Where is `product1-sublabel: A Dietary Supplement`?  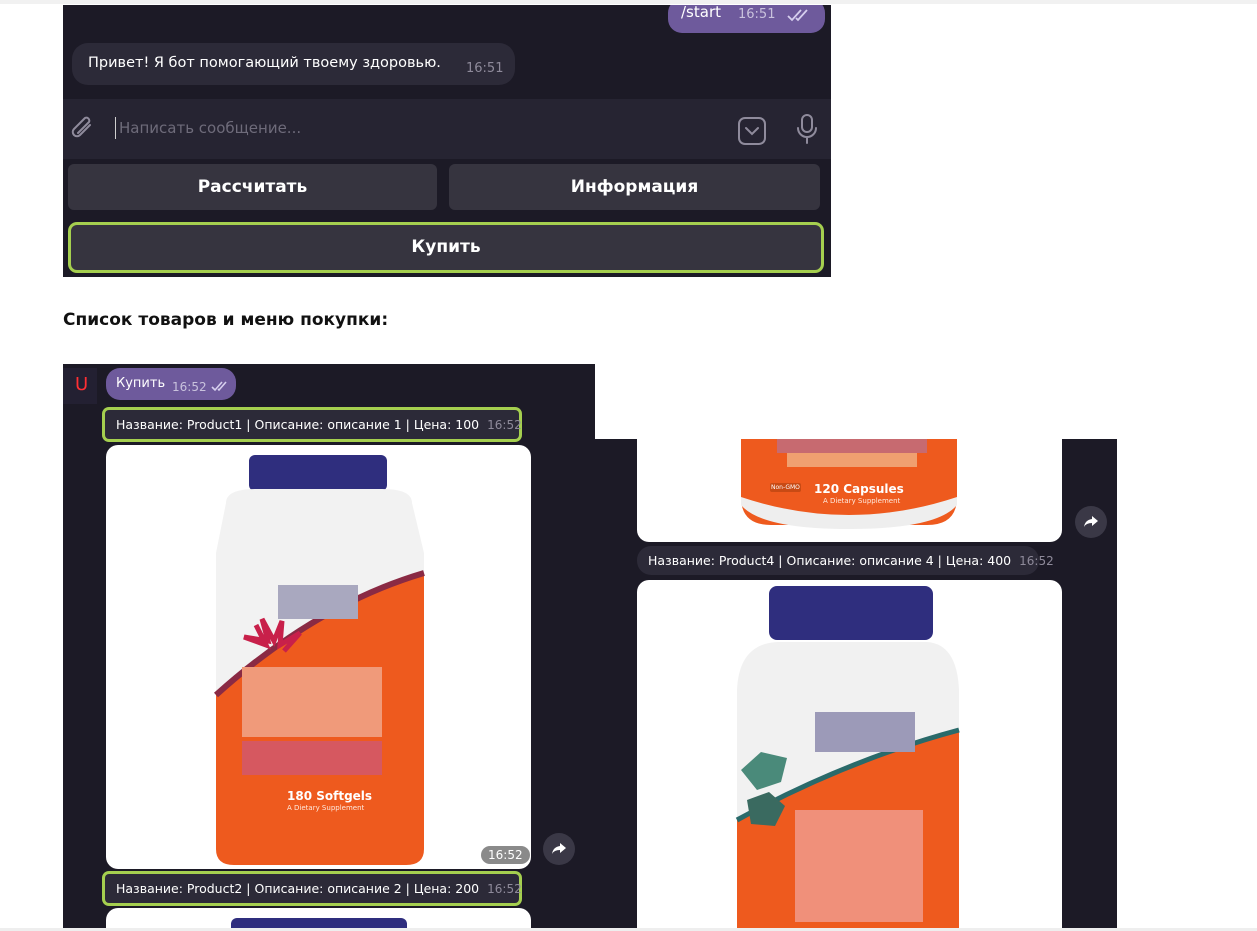 product1-sublabel: A Dietary Supplement is located at coordinates (326, 808).